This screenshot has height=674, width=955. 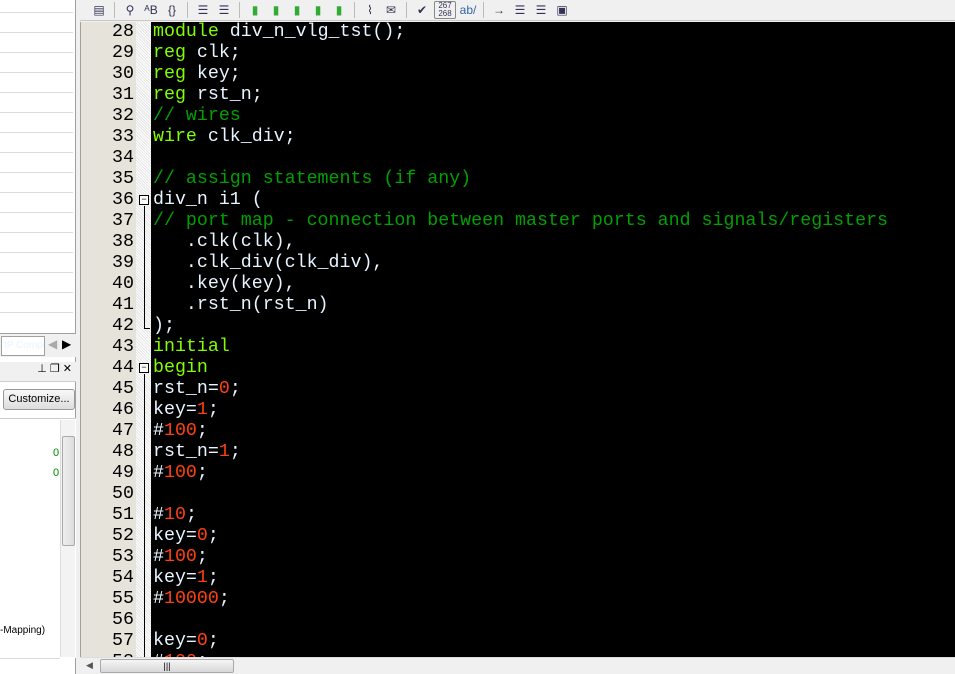 I want to click on horizontal-scrollbar: ◀ |||, so click(x=517, y=665).